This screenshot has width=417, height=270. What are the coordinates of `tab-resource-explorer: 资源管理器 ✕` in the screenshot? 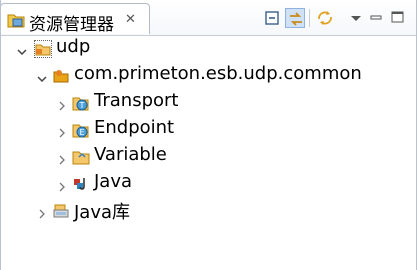 It's located at (75, 19).